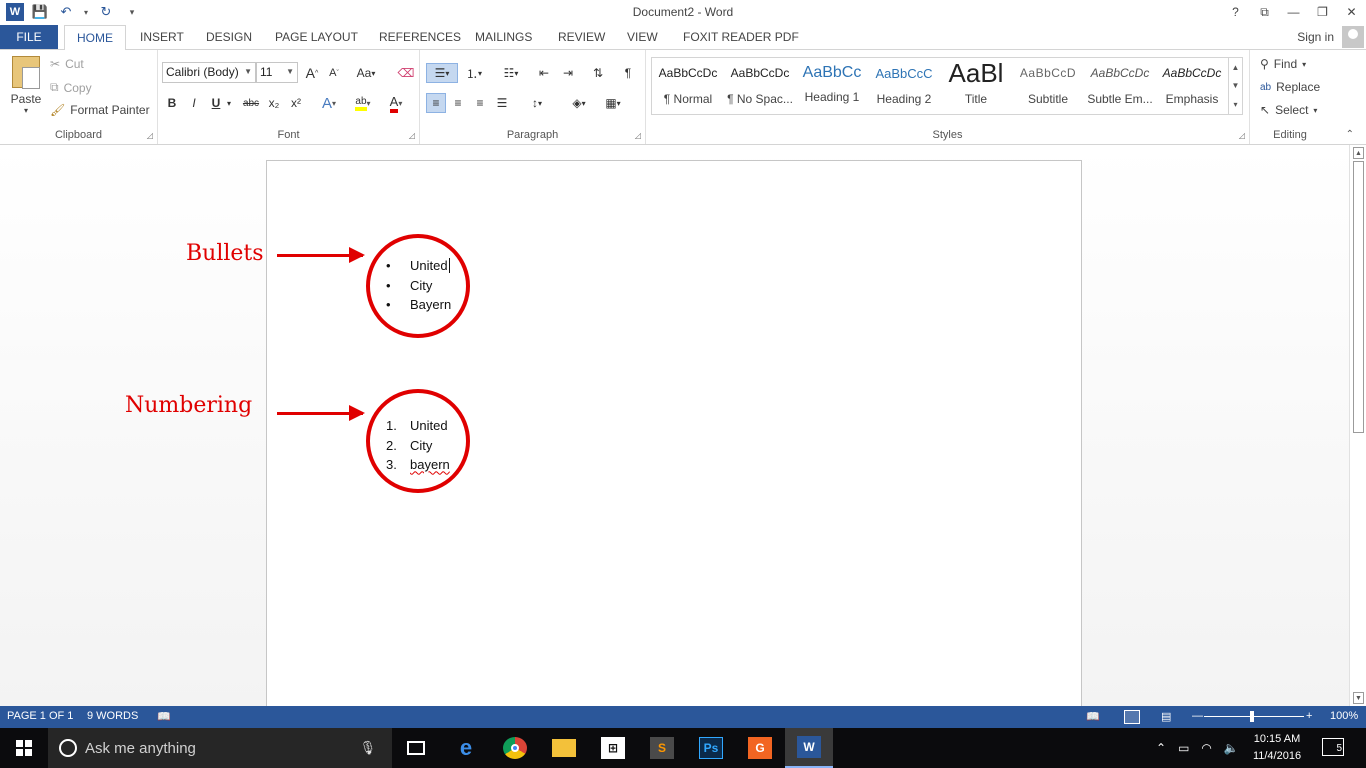 The width and height of the screenshot is (1366, 768). Describe the element at coordinates (1309, 716) in the screenshot. I see `zoom-in-icon: +` at that location.